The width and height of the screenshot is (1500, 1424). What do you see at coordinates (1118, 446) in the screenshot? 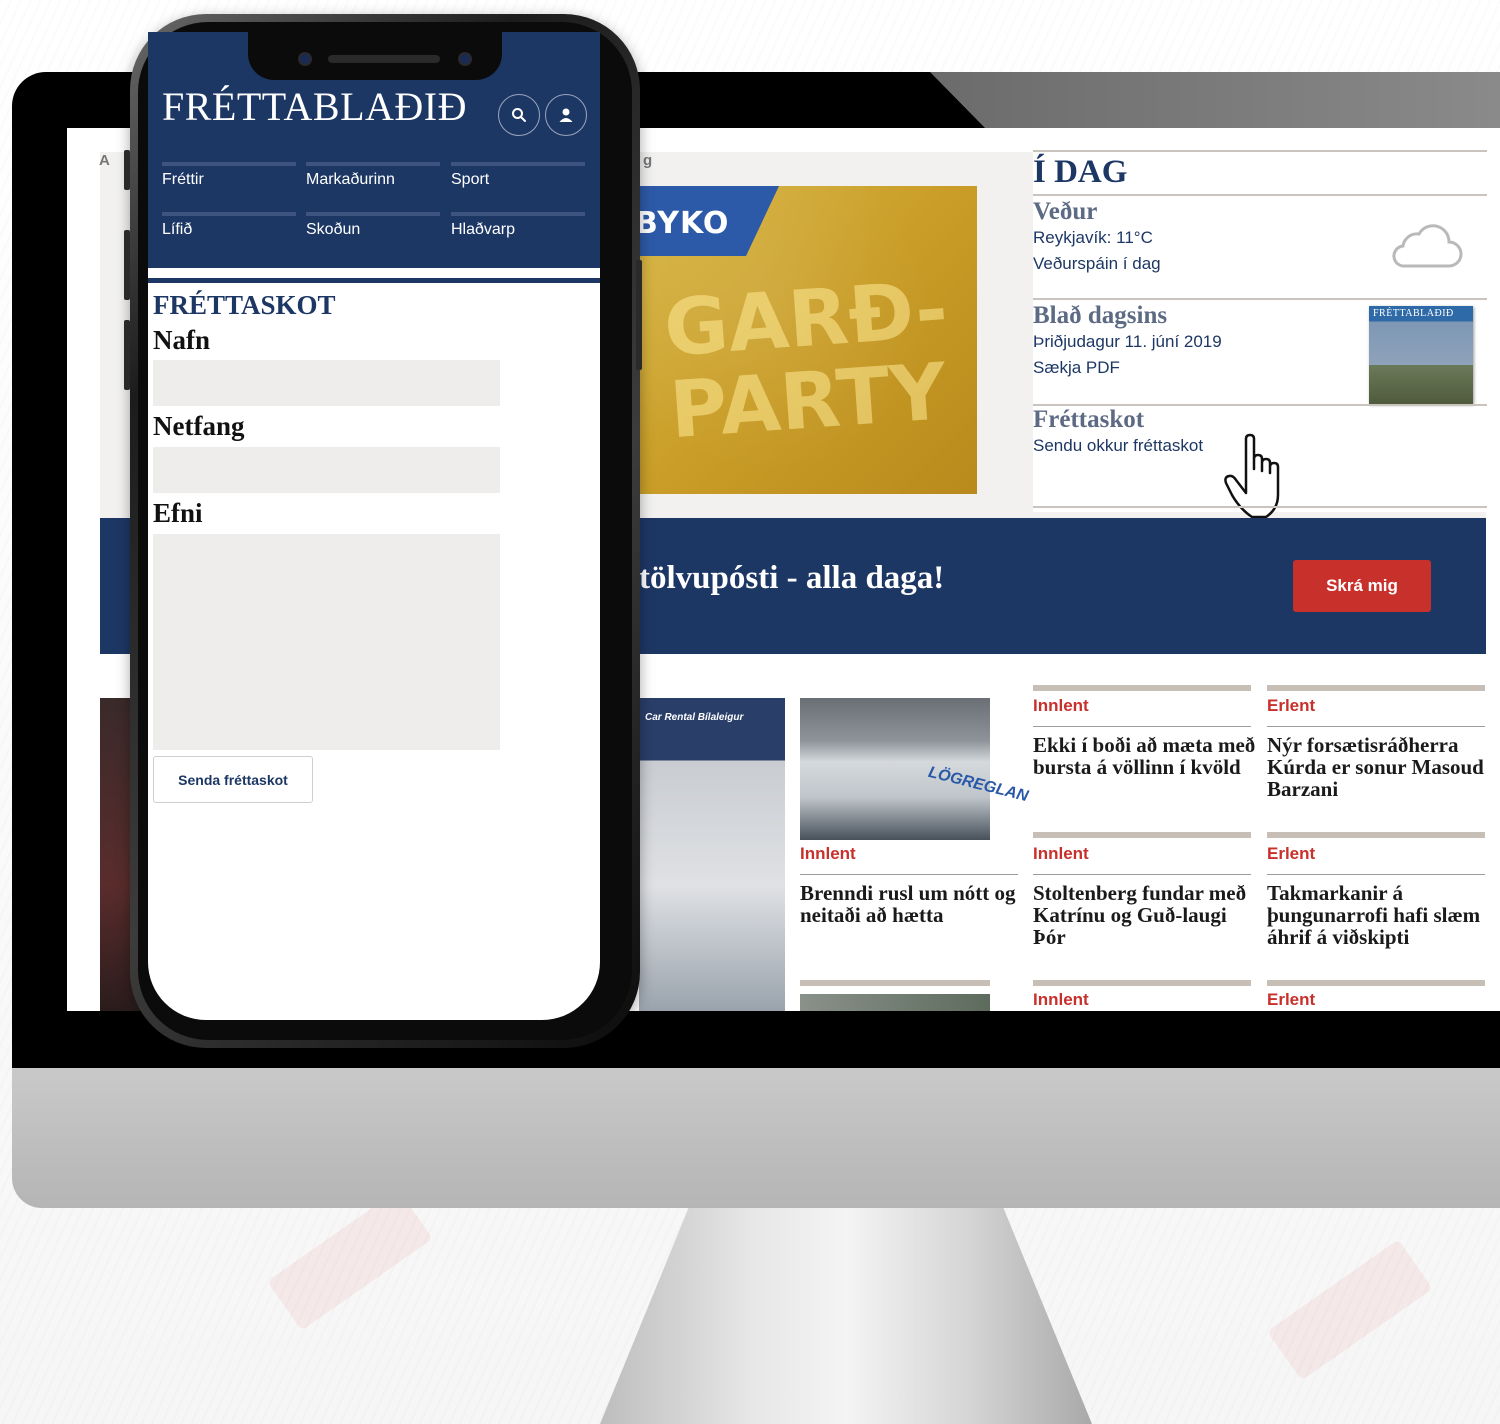
I see `tip-link: Sendu okkur fréttaskot` at bounding box center [1118, 446].